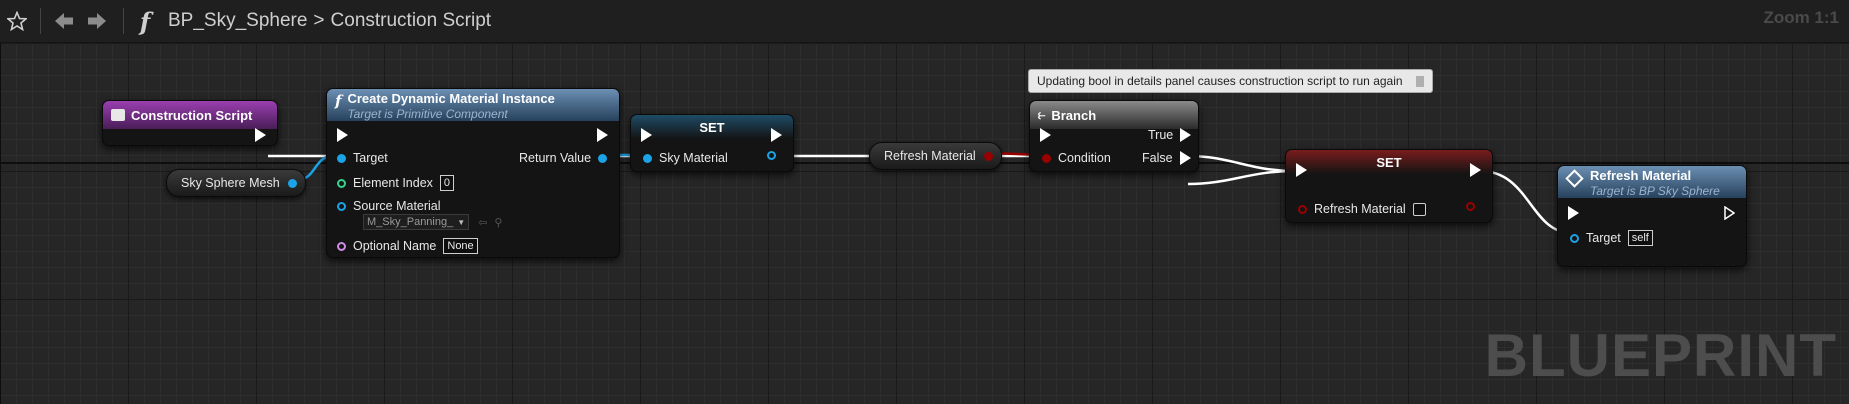 This screenshot has width=1849, height=404. What do you see at coordinates (460, 246) in the screenshot?
I see `optional-name-value-input: None` at bounding box center [460, 246].